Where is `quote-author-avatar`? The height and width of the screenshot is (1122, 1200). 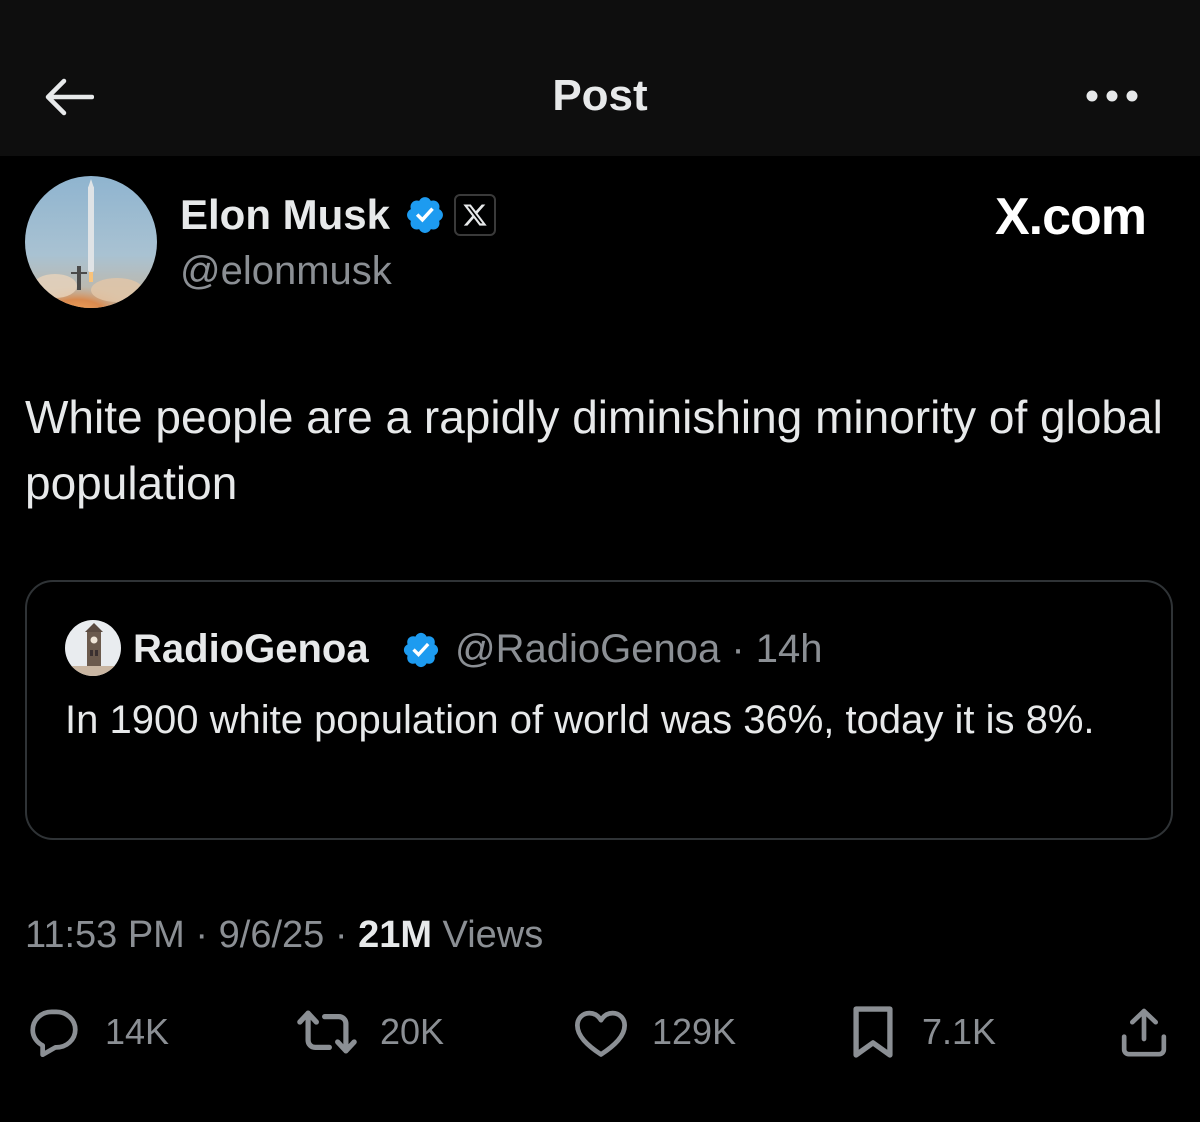 quote-author-avatar is located at coordinates (93, 648).